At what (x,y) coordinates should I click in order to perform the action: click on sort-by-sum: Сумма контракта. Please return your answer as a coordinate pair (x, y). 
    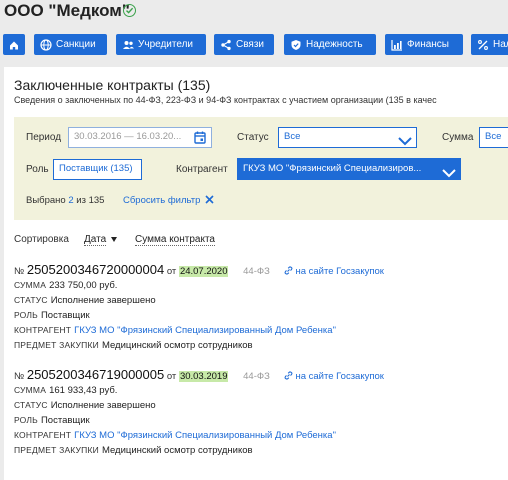
    Looking at the image, I should click on (175, 240).